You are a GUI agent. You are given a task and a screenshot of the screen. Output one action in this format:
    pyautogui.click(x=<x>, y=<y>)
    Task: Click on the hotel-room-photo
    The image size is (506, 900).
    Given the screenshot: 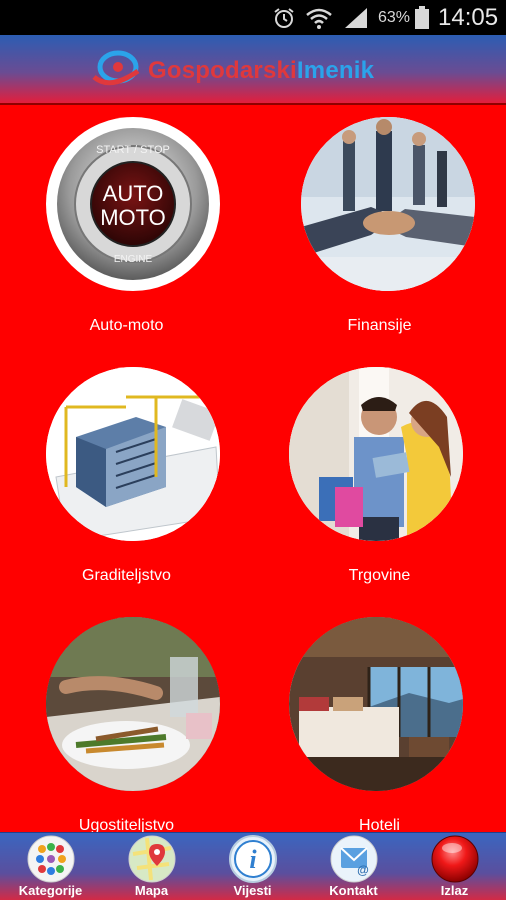 What is the action you would take?
    pyautogui.click(x=376, y=704)
    